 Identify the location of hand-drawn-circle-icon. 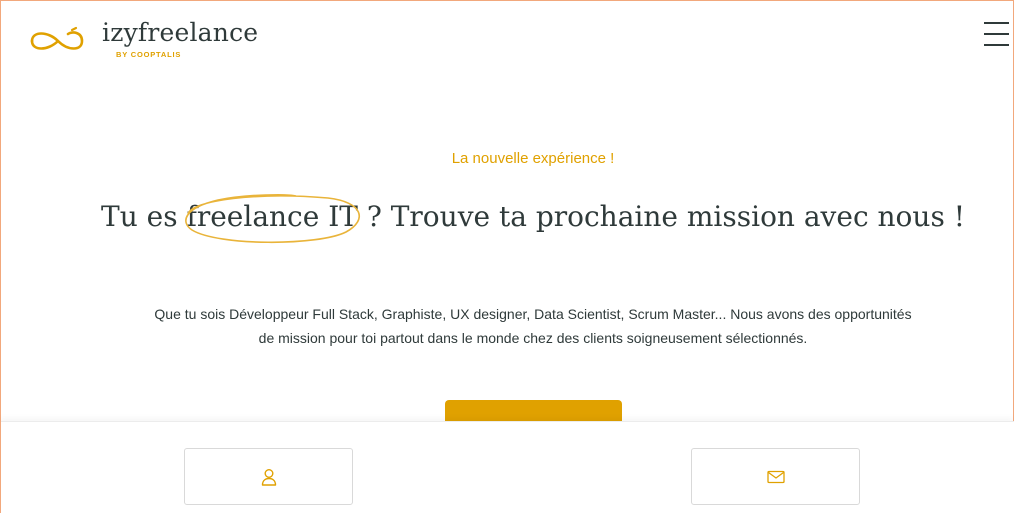
(273, 219).